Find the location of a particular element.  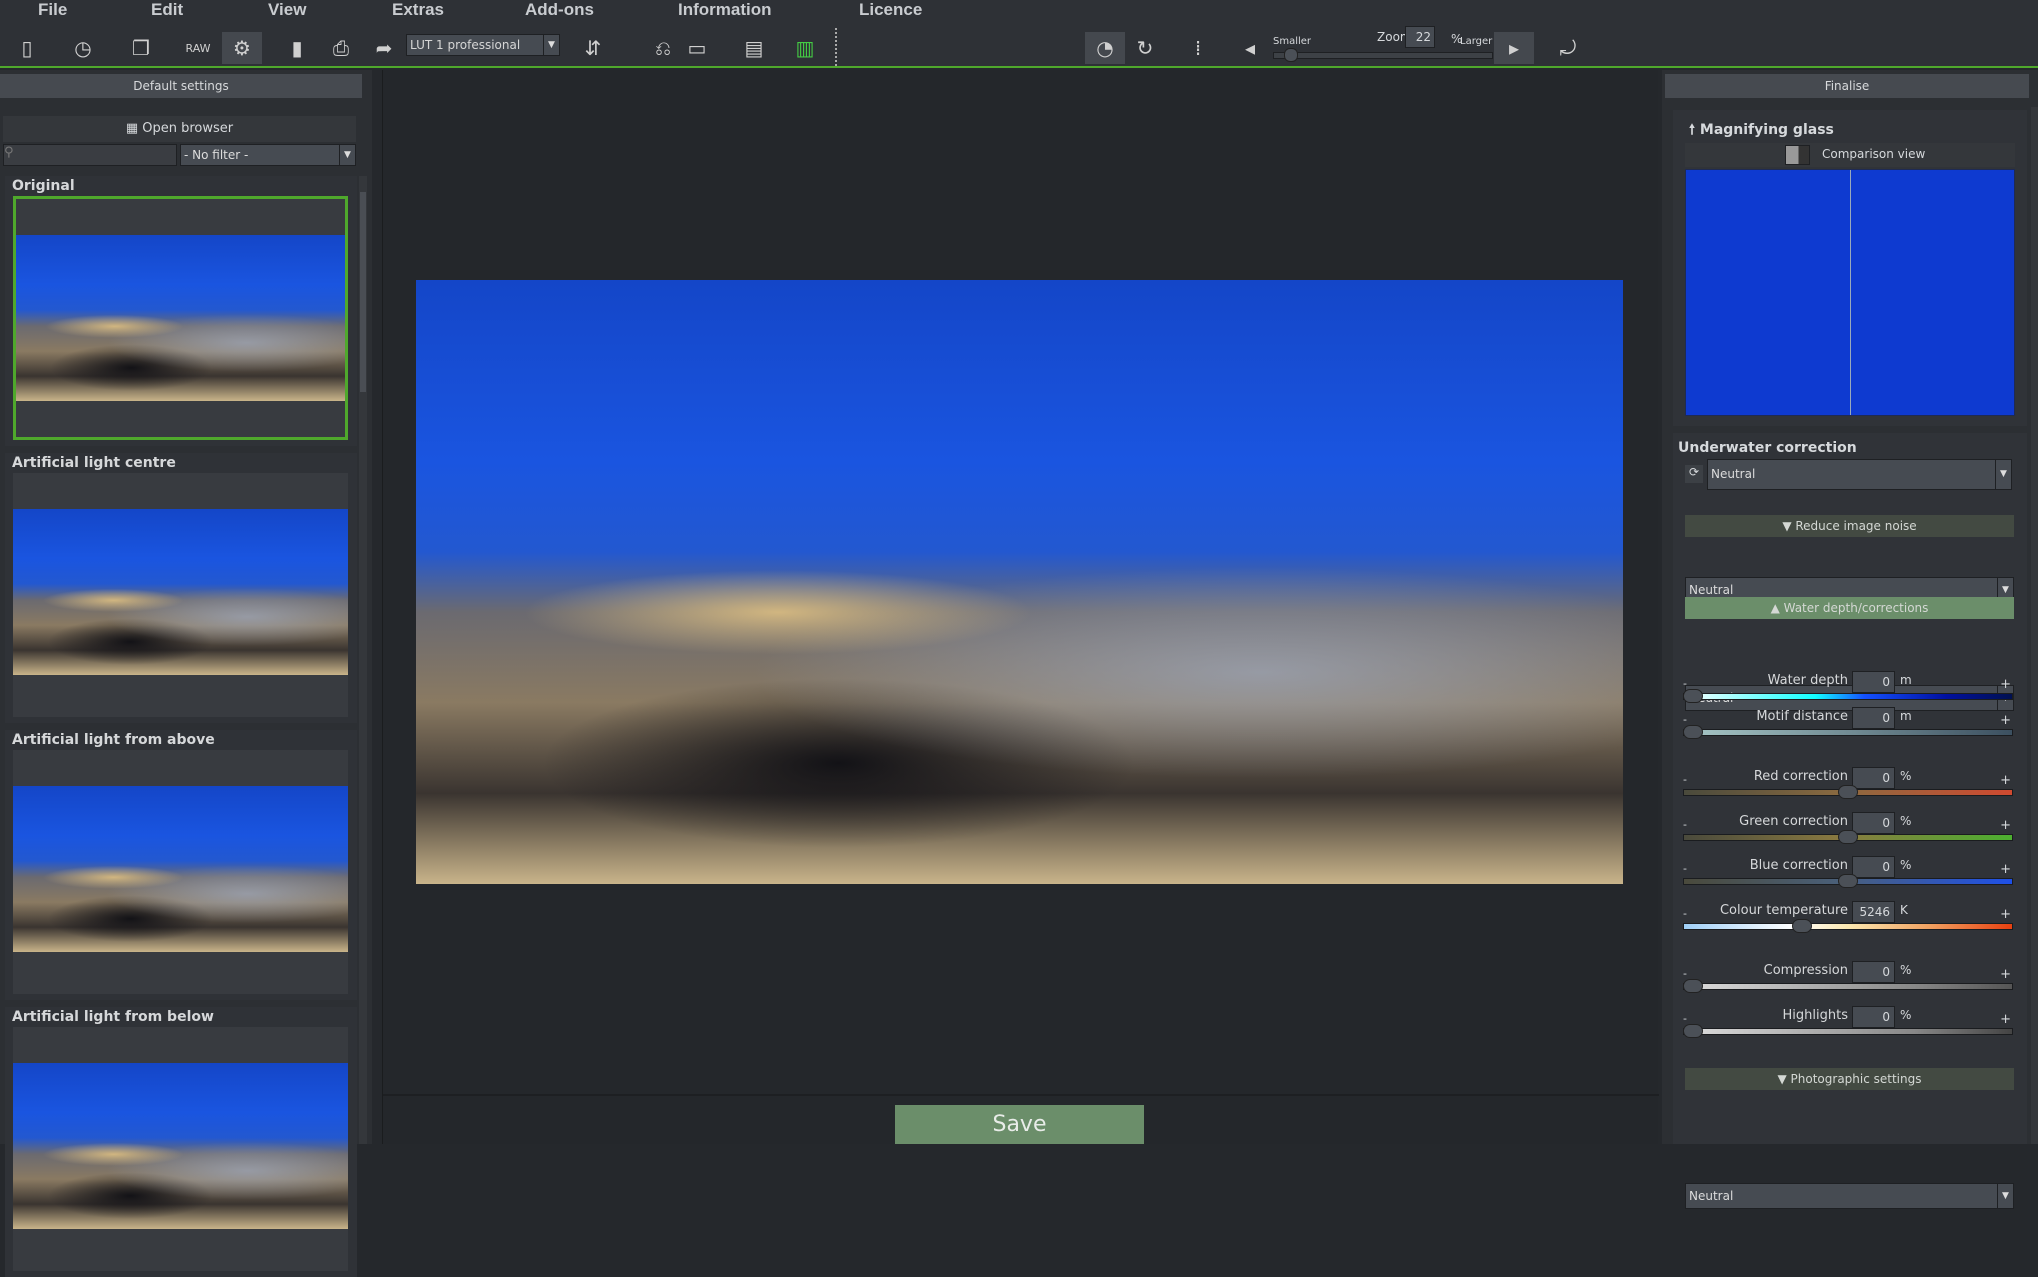

menu-extras: Extras is located at coordinates (418, 11).